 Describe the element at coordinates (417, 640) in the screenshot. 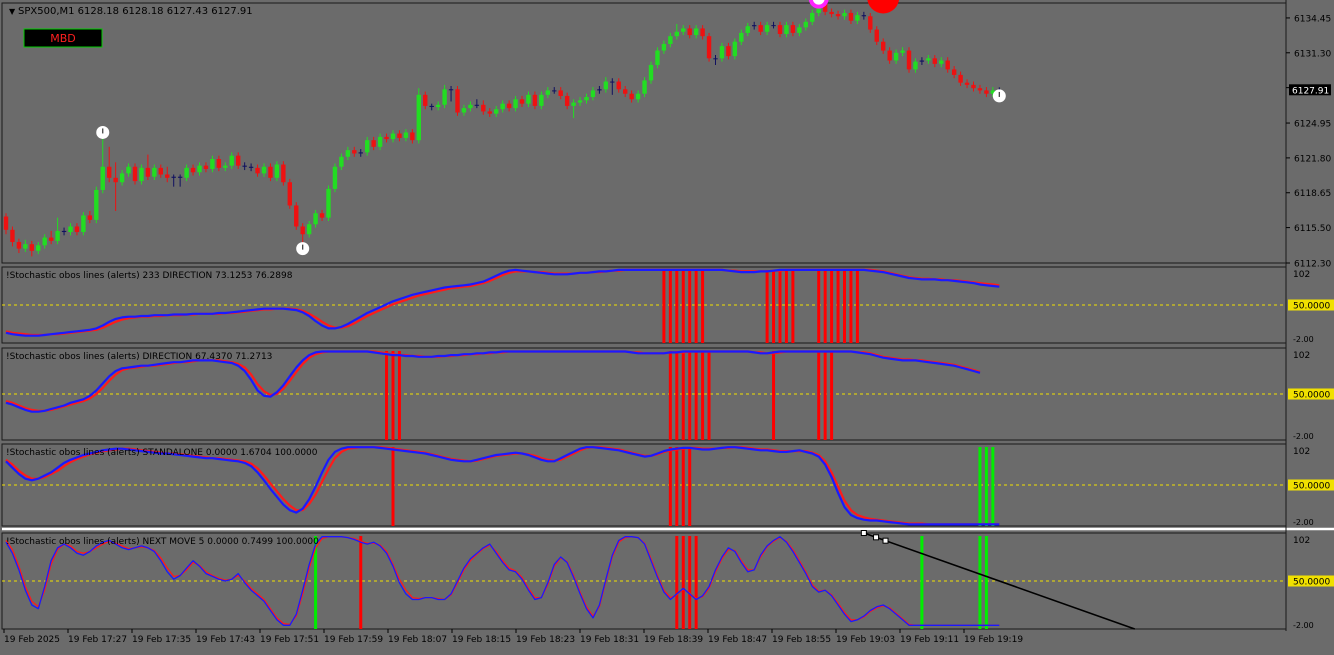

I see `time-tick-label: 19 Feb 18:07` at that location.